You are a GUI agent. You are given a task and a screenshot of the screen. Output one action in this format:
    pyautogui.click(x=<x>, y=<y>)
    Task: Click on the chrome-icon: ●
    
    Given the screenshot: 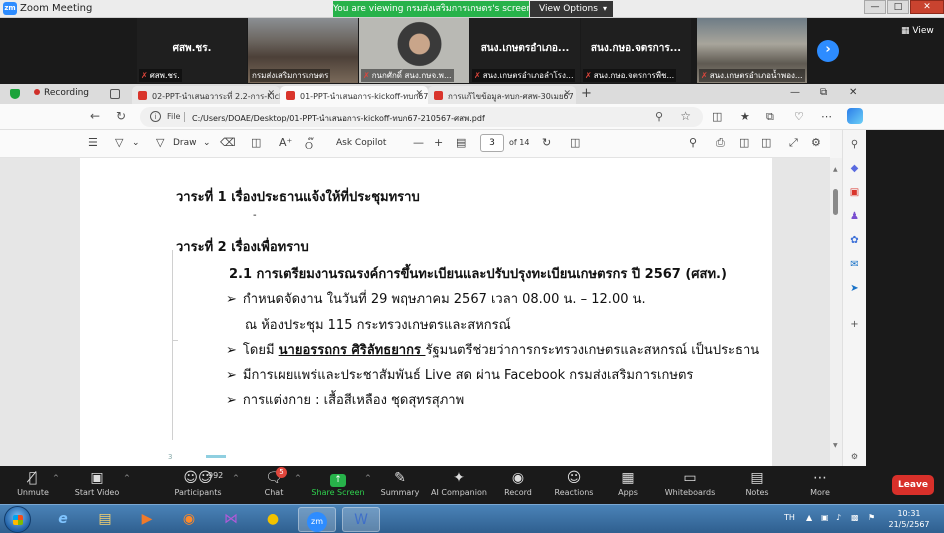 What is the action you would take?
    pyautogui.click(x=273, y=519)
    